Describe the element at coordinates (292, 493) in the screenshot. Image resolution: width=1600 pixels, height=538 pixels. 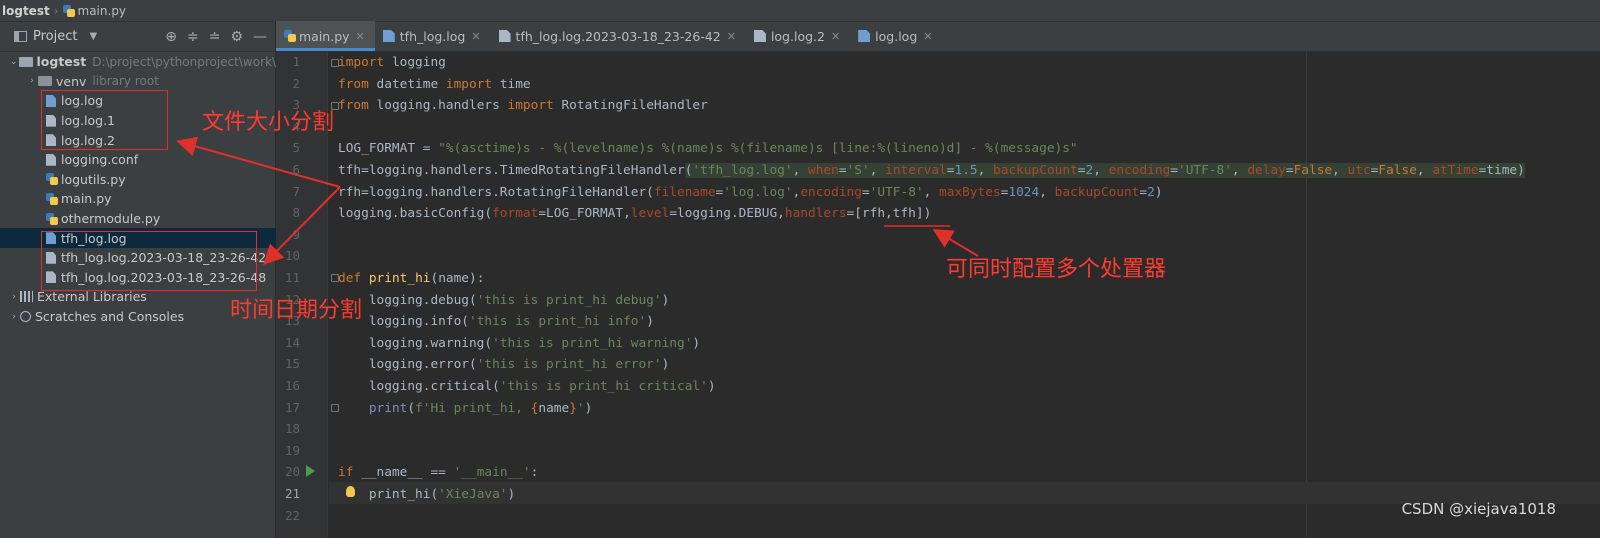
I see `line-number: 21` at that location.